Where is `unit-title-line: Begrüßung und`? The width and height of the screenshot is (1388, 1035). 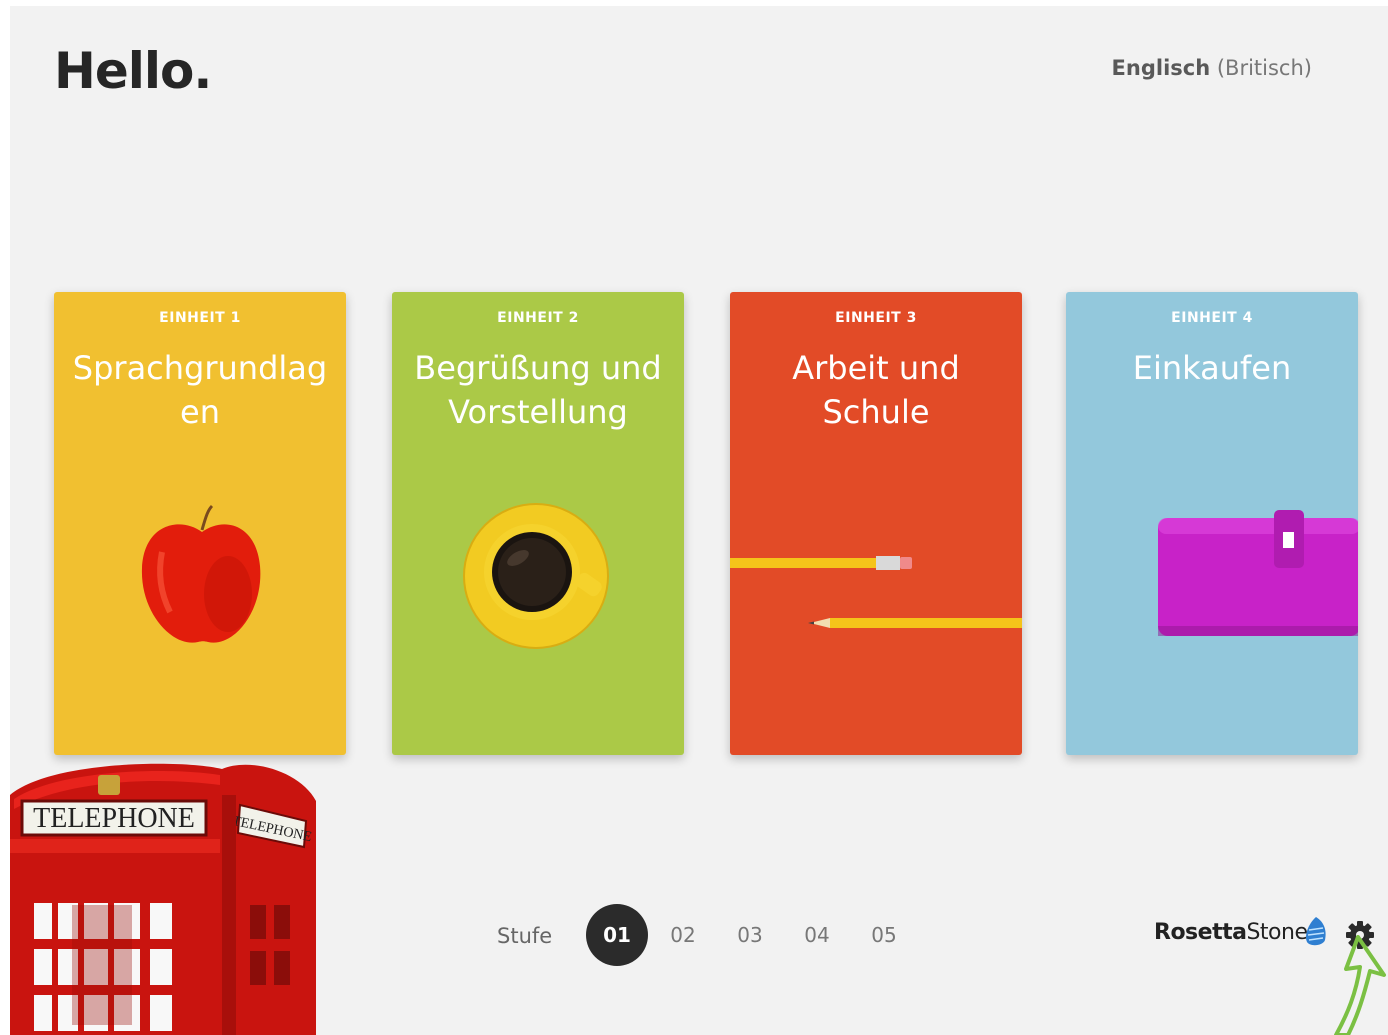 unit-title-line: Begrüßung und is located at coordinates (538, 368).